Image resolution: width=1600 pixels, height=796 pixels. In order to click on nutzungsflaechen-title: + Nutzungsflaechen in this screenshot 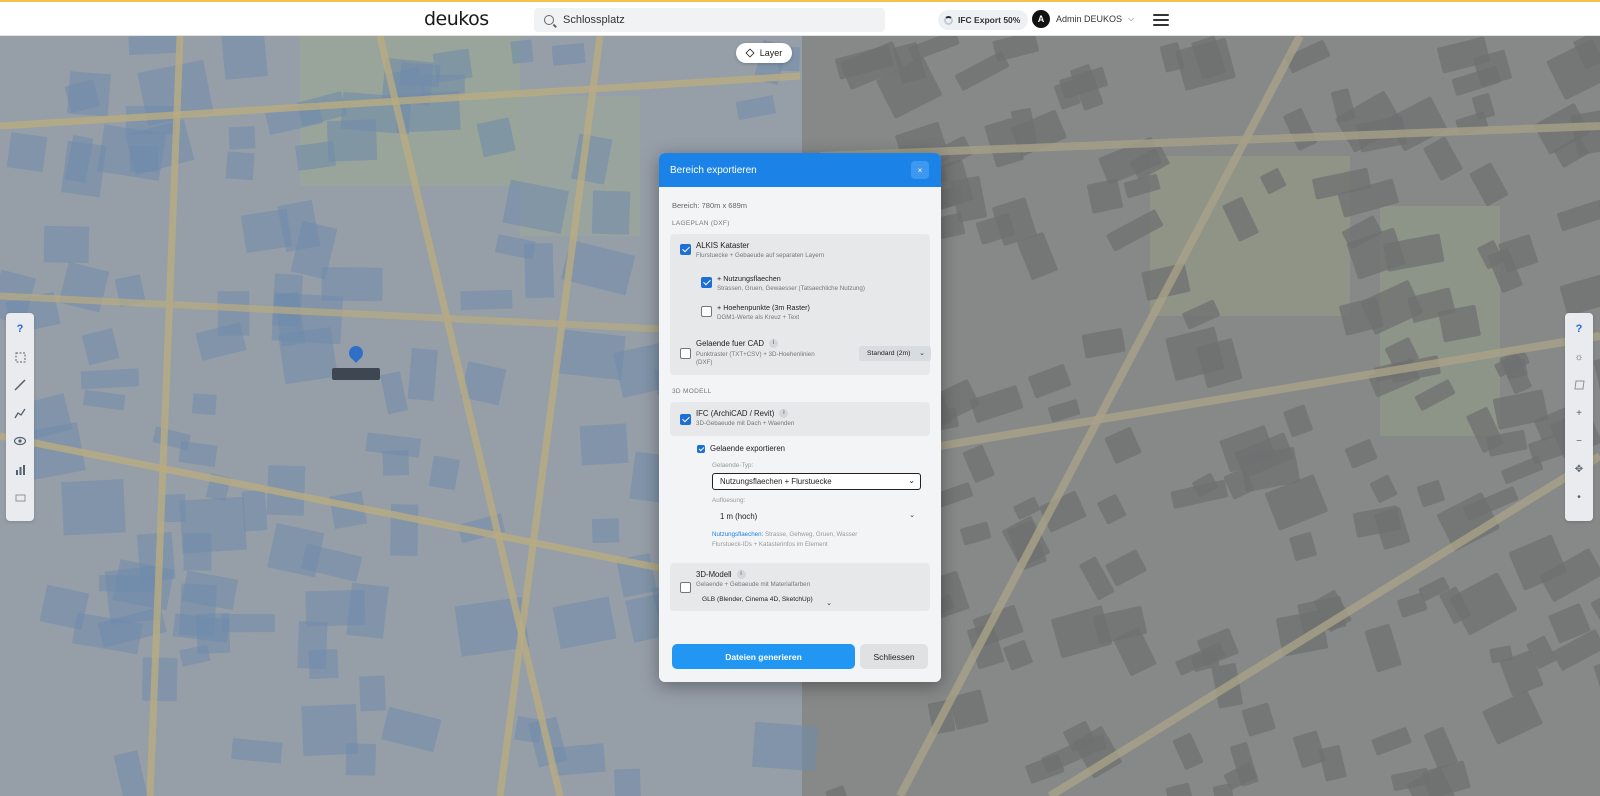, I will do `click(749, 278)`.